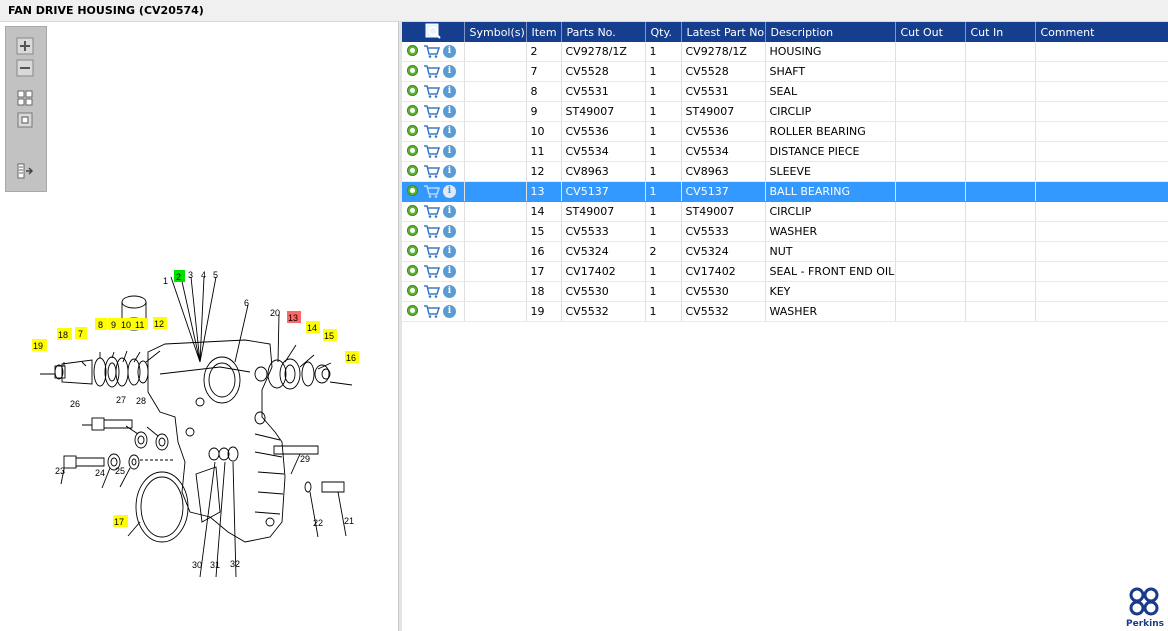  Describe the element at coordinates (126, 325) in the screenshot. I see `callout-10: 10` at that location.